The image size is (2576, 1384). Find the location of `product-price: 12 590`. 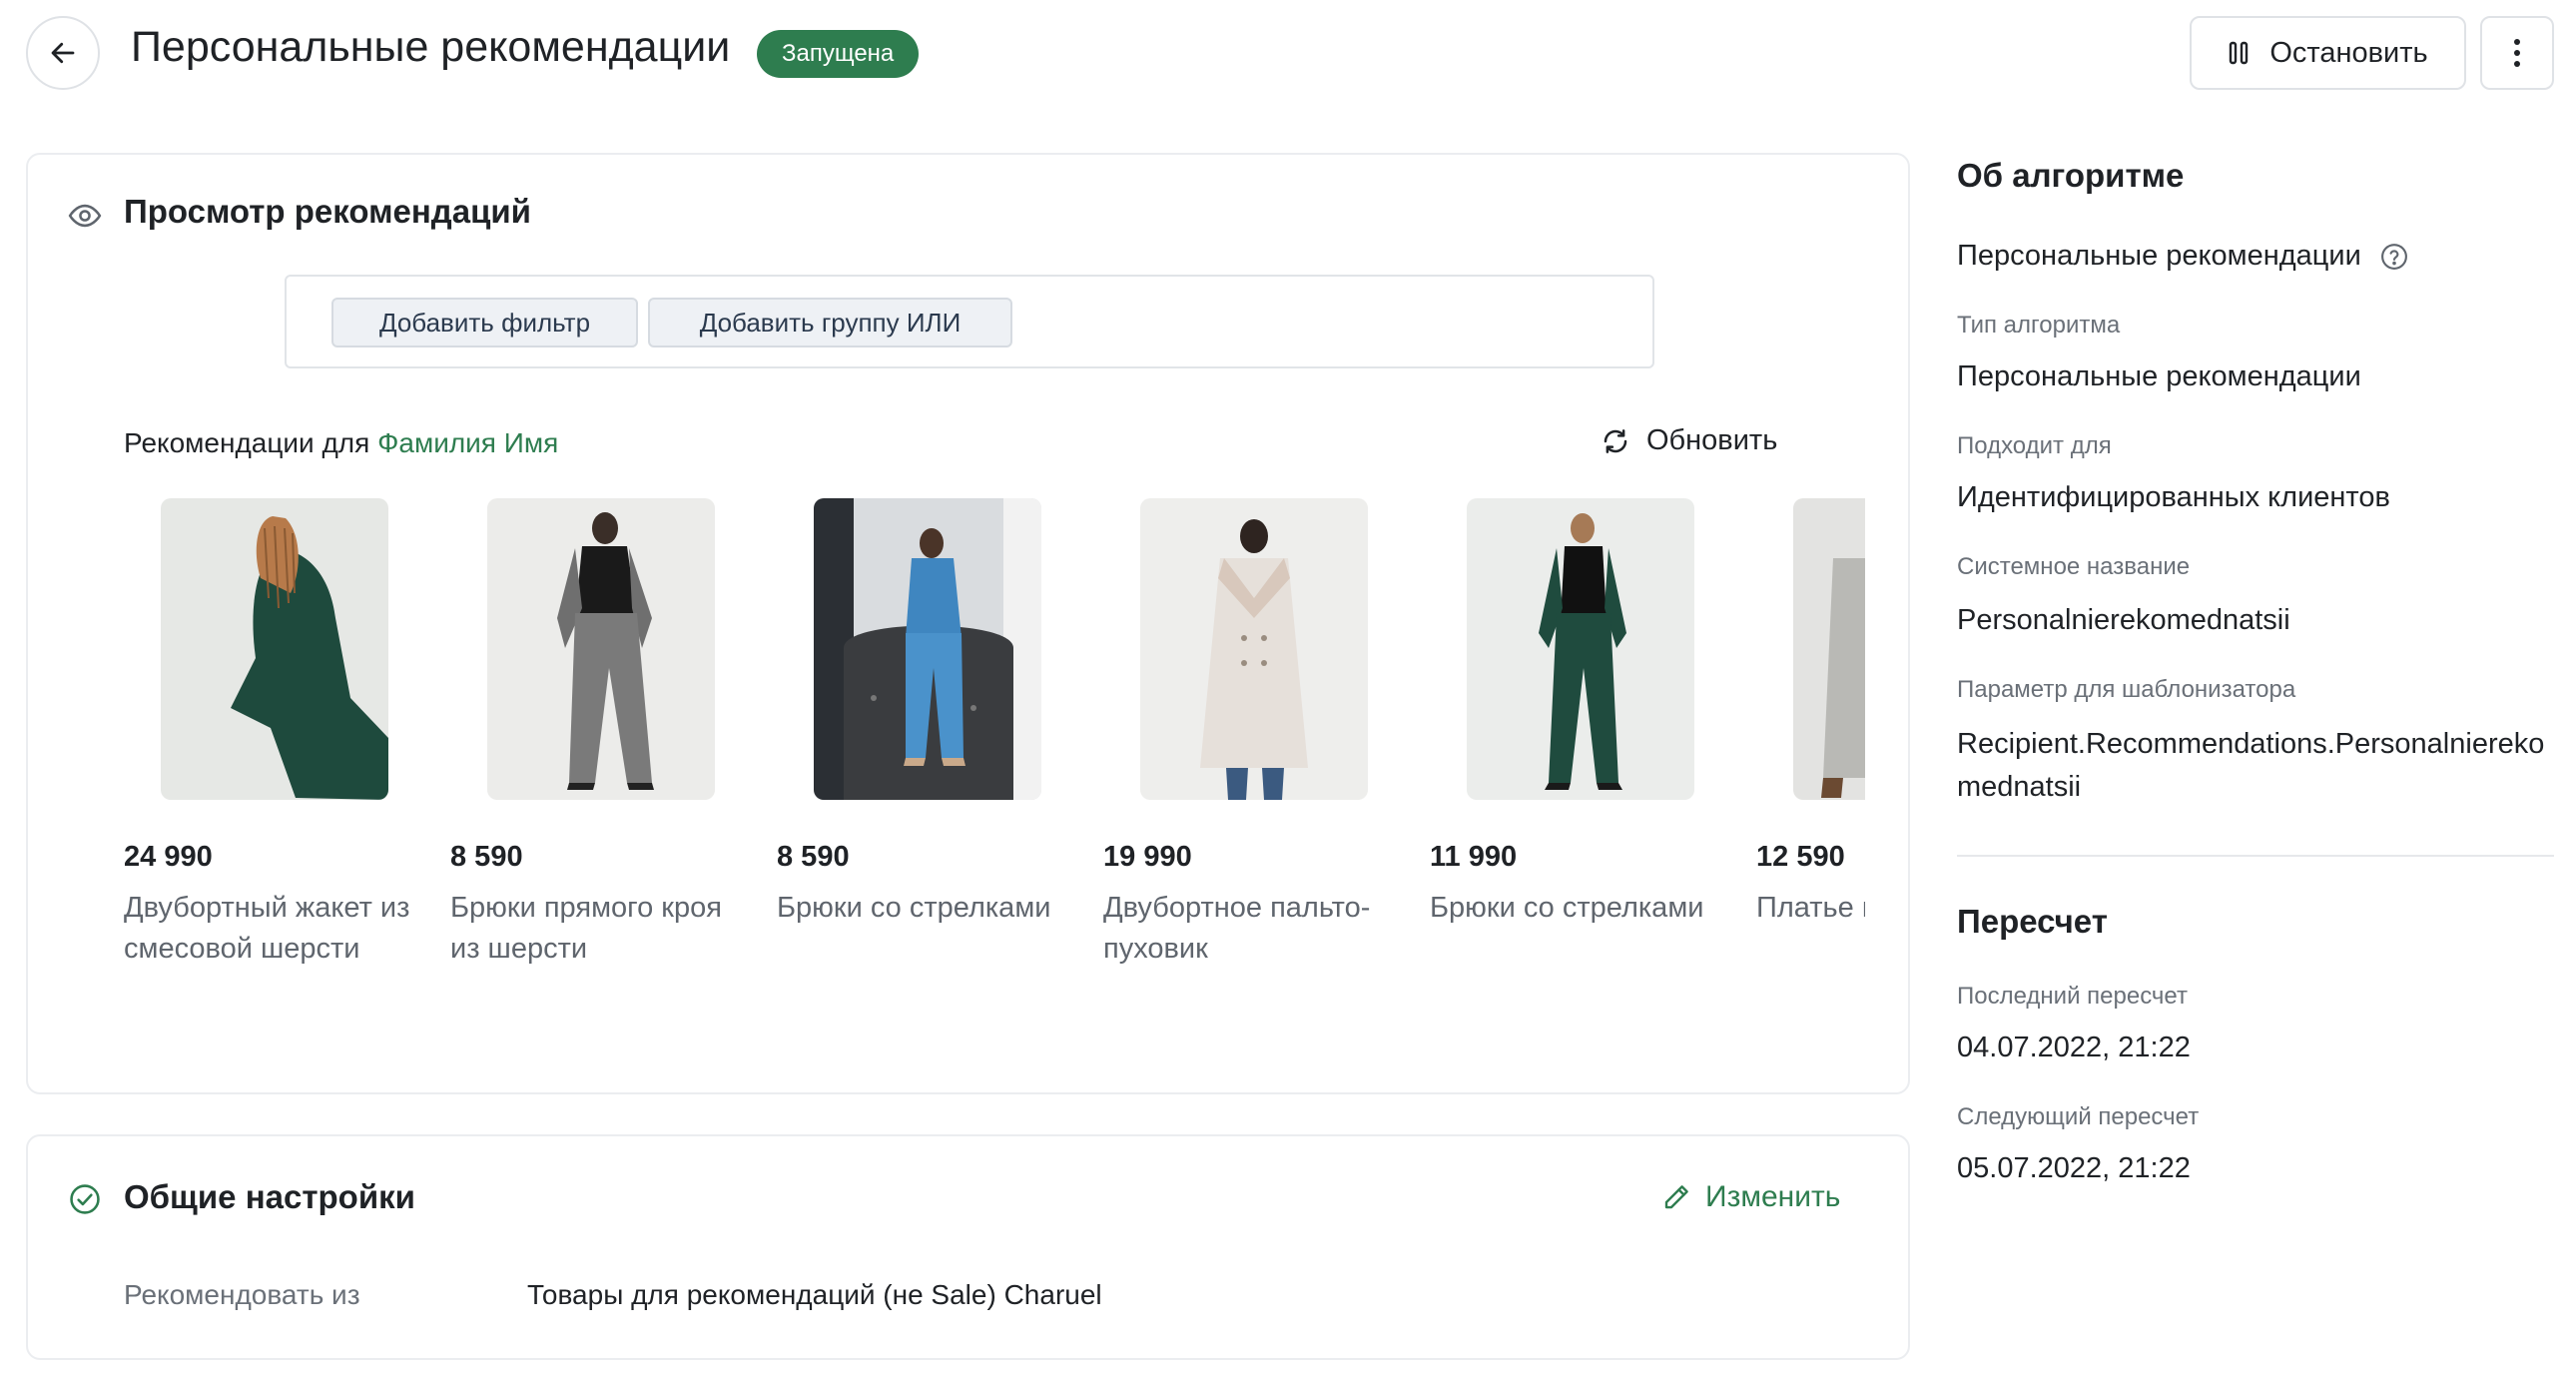

product-price: 12 590 is located at coordinates (1800, 857).